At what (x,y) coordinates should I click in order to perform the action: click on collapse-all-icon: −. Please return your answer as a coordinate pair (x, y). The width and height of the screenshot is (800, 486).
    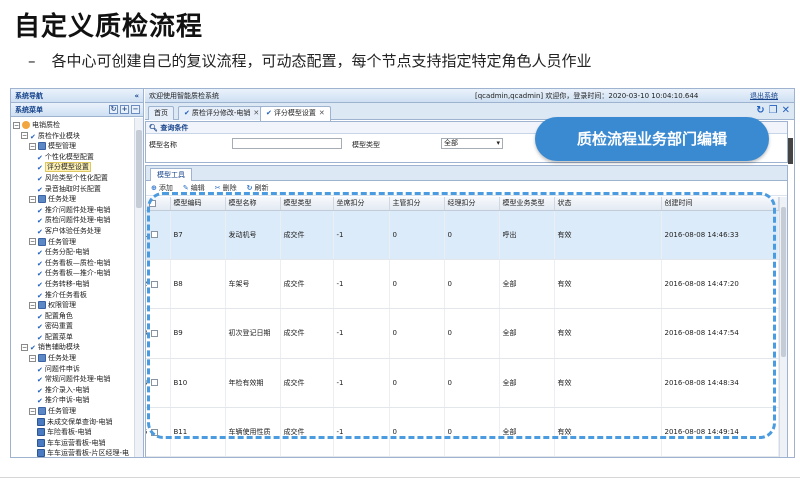
    Looking at the image, I should click on (135, 109).